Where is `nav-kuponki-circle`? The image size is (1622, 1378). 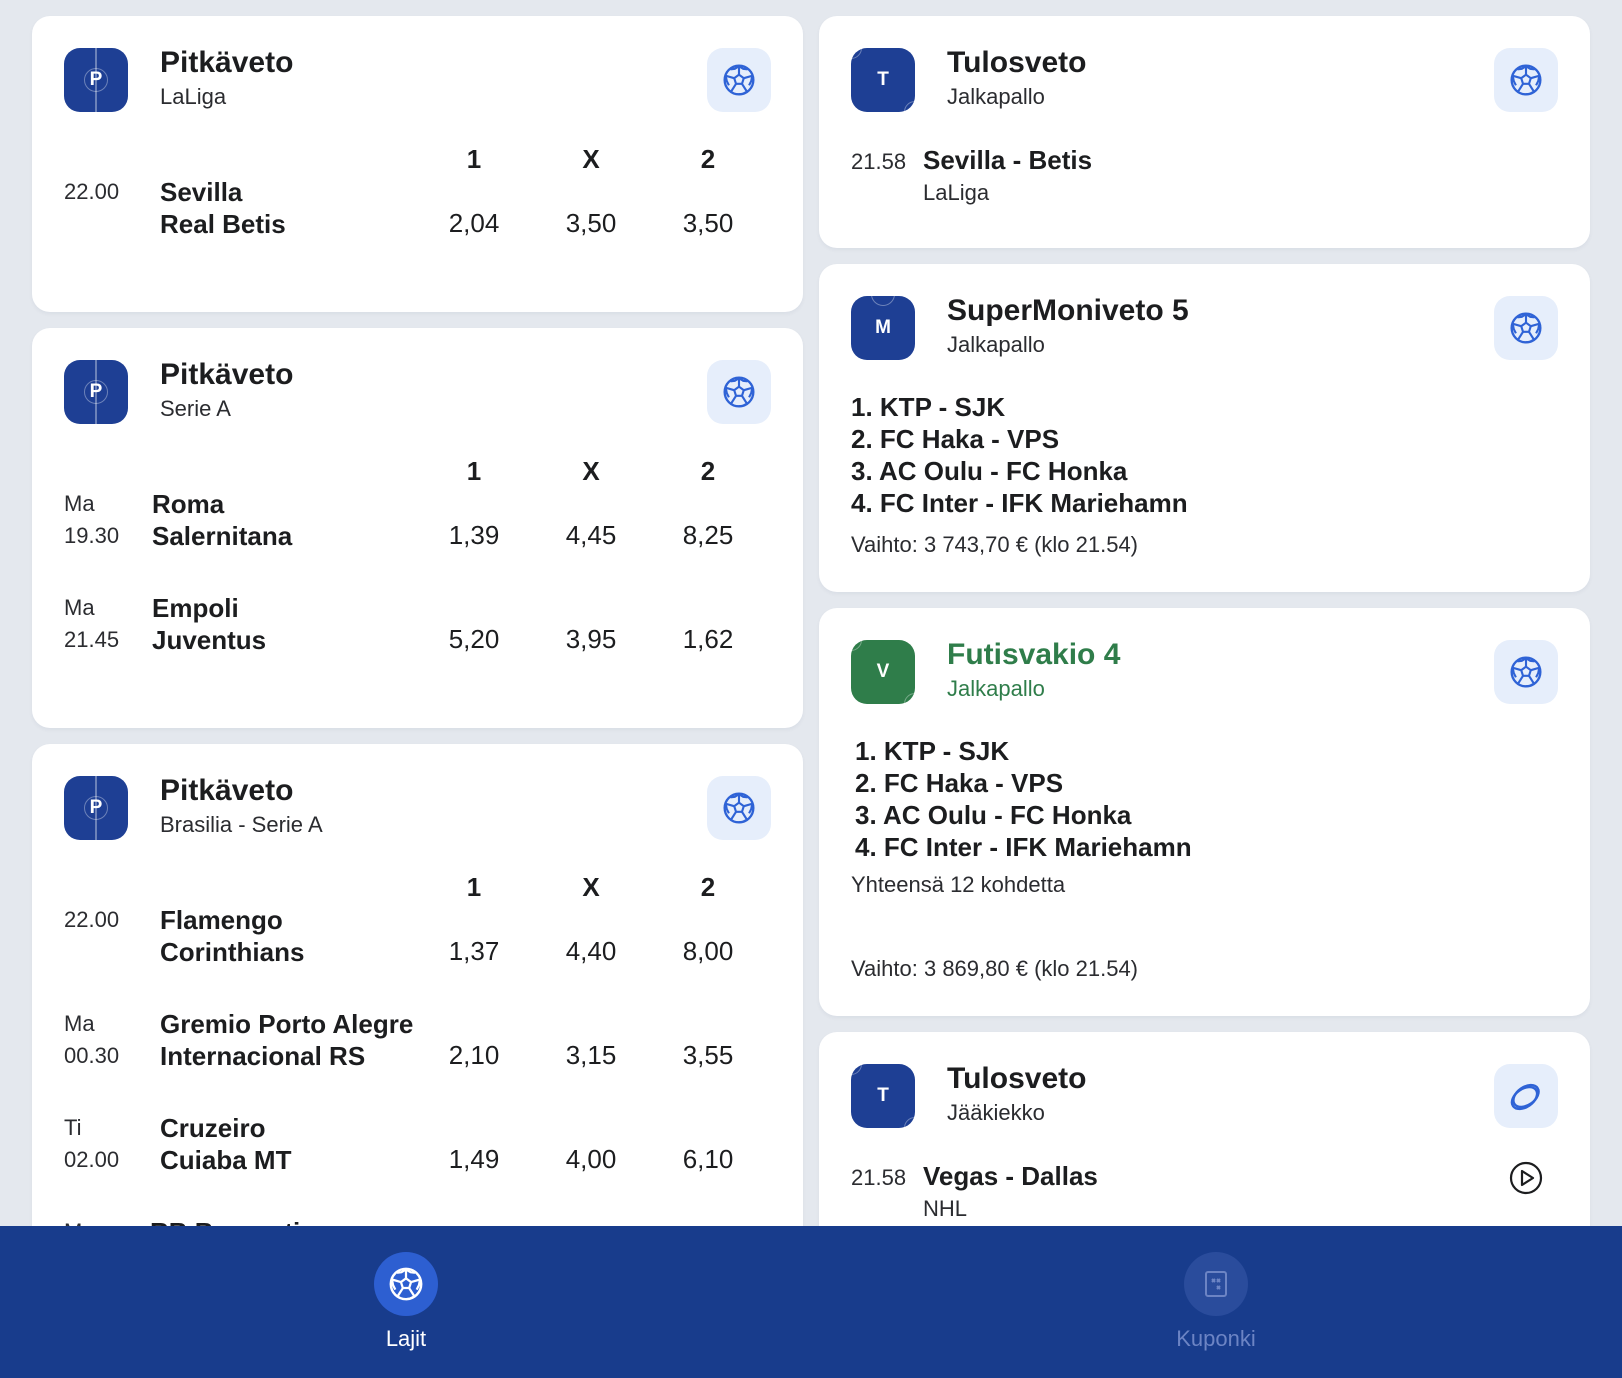
nav-kuponki-circle is located at coordinates (1216, 1284).